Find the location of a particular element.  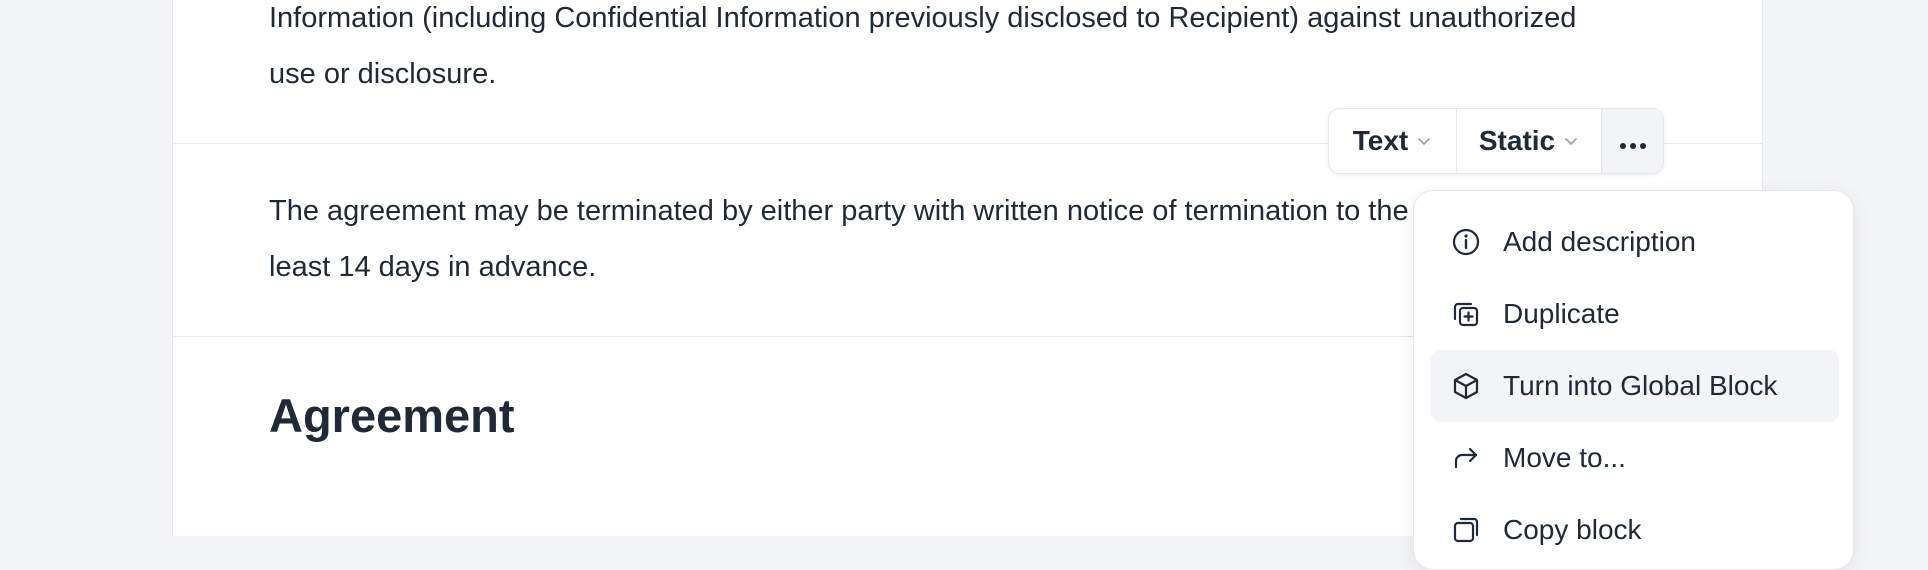

block-mode-label: Static is located at coordinates (1517, 140).